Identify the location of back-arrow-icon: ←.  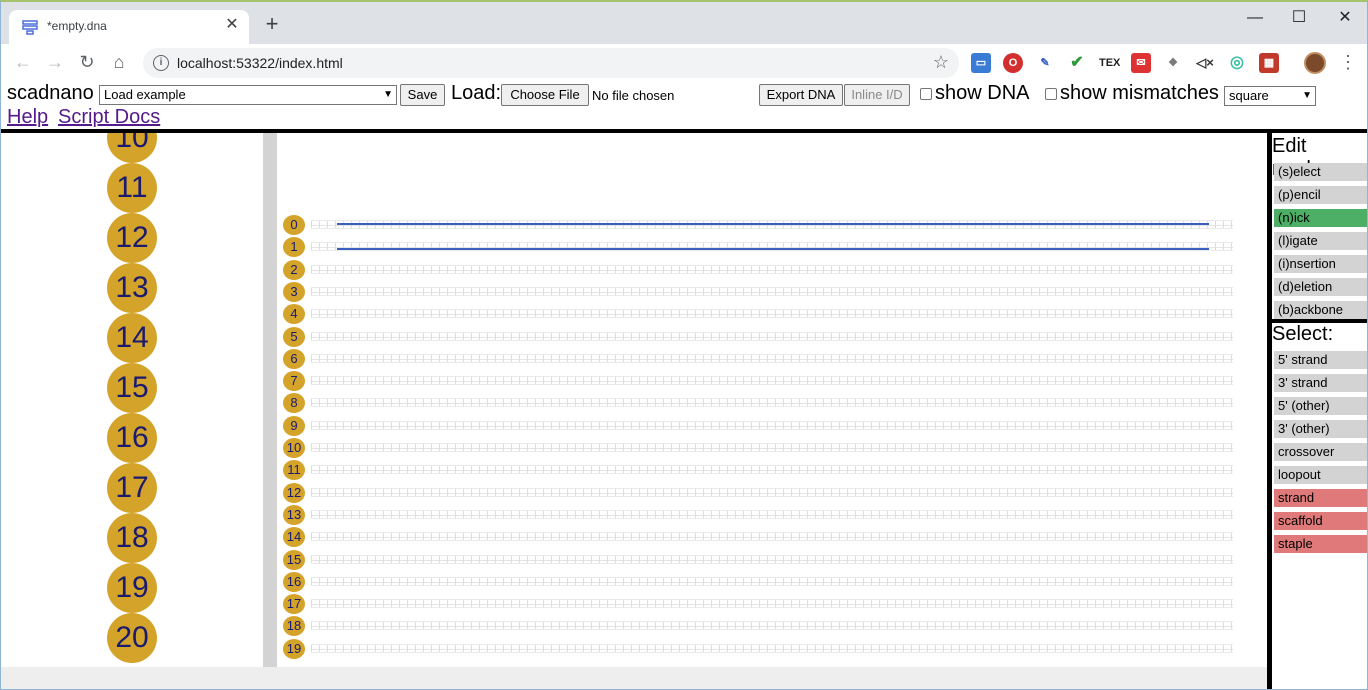
(23, 62).